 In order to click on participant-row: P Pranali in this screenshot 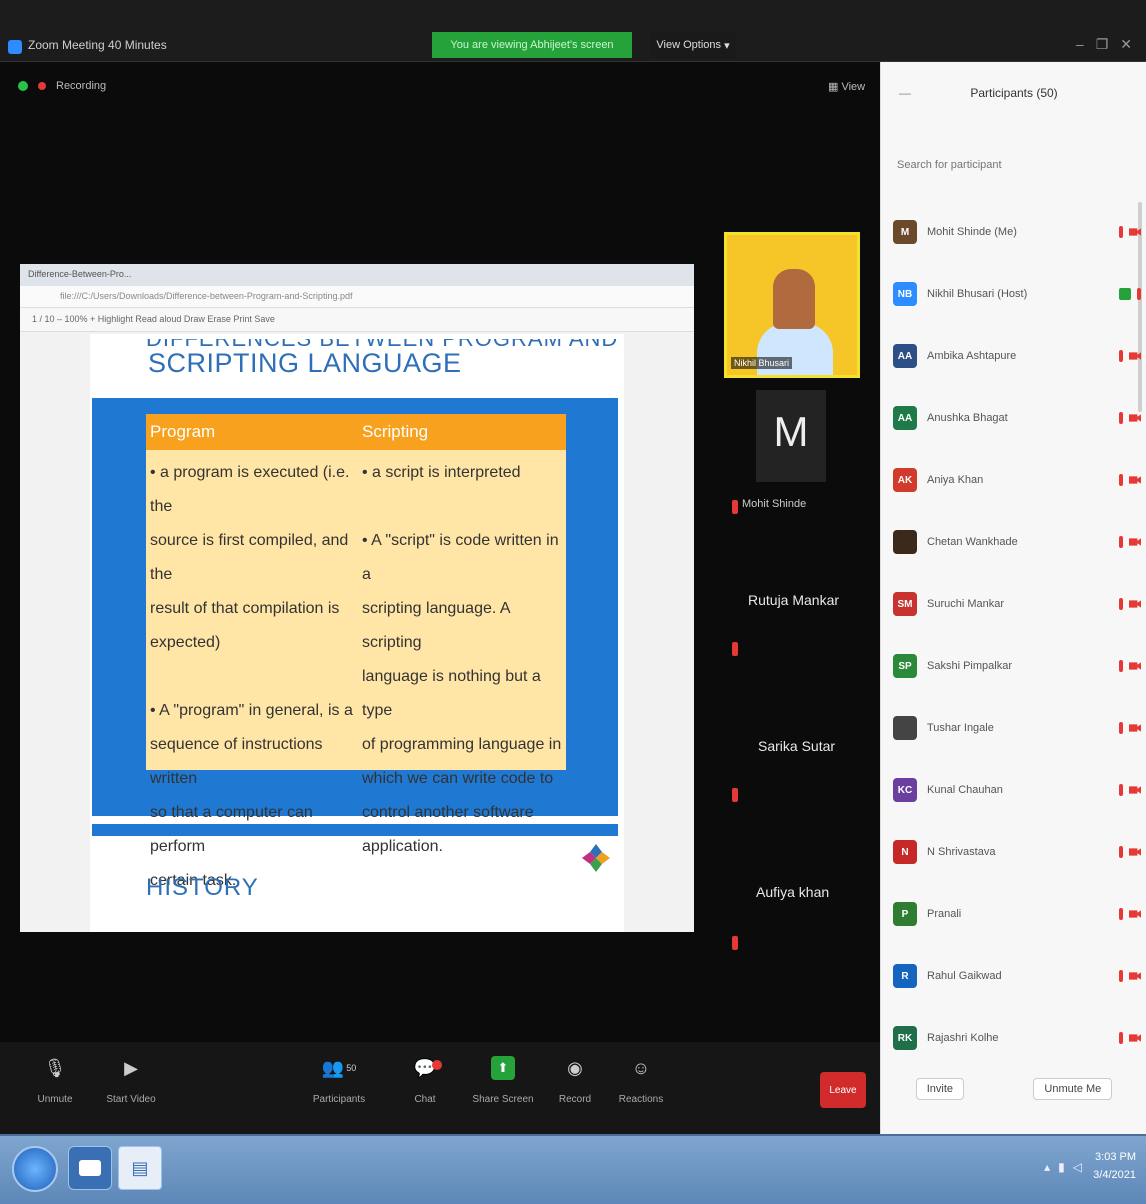, I will do `click(1017, 914)`.